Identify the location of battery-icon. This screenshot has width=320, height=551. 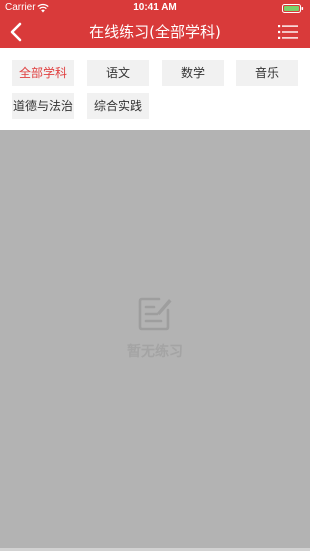
(293, 8).